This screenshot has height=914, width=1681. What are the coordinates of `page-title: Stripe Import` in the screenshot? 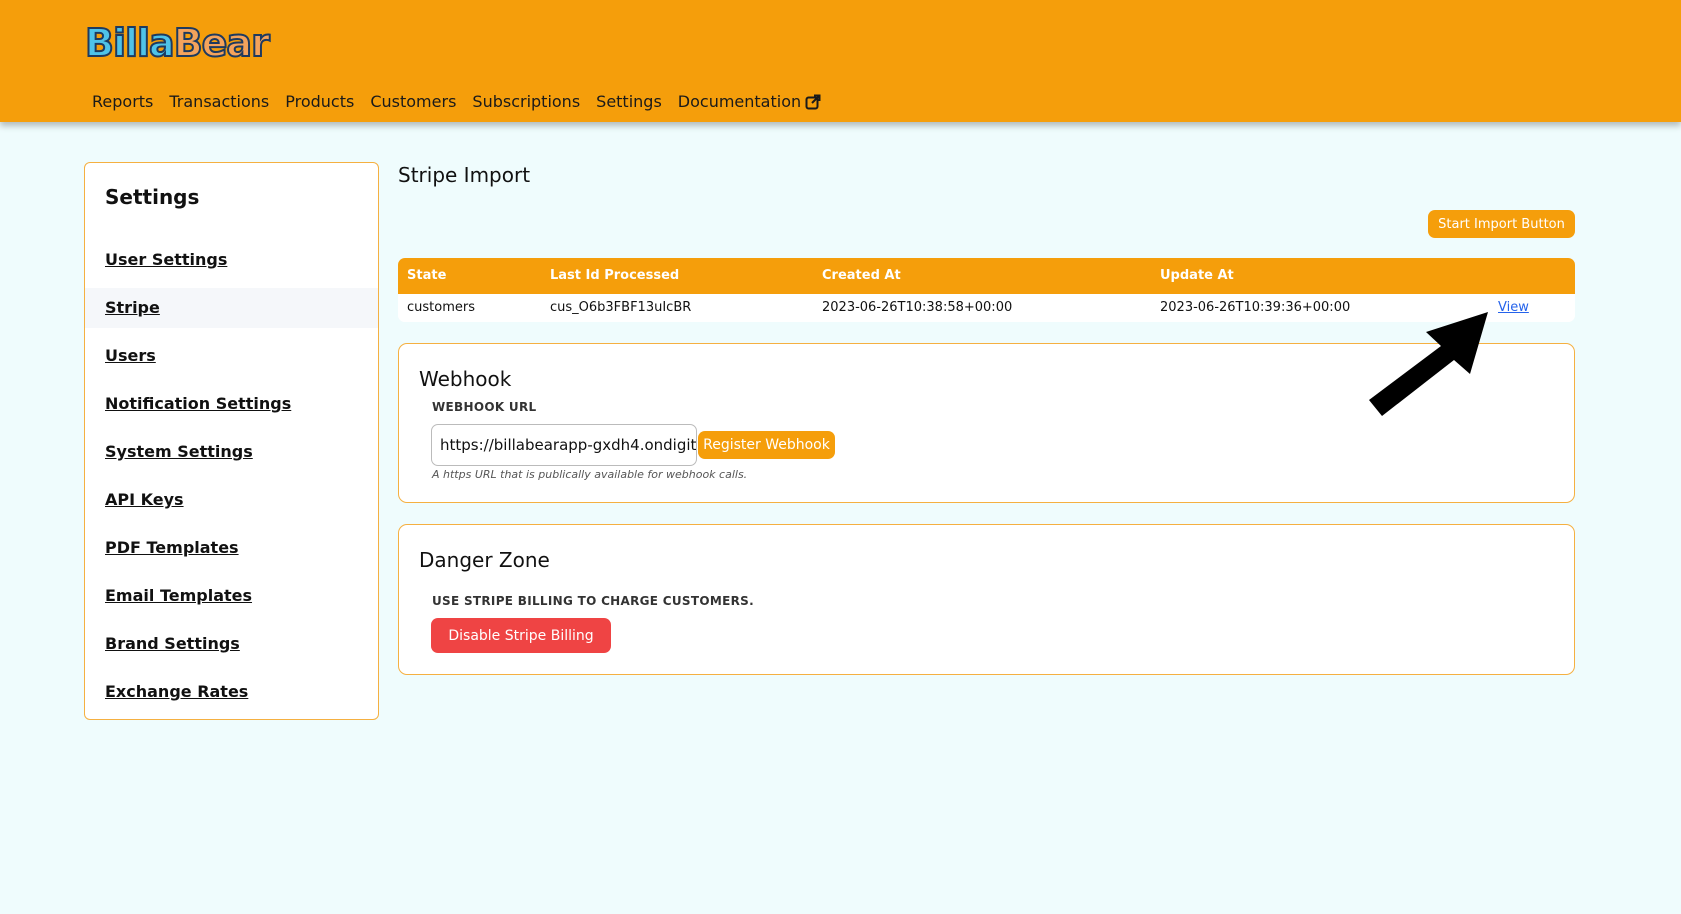 It's located at (464, 175).